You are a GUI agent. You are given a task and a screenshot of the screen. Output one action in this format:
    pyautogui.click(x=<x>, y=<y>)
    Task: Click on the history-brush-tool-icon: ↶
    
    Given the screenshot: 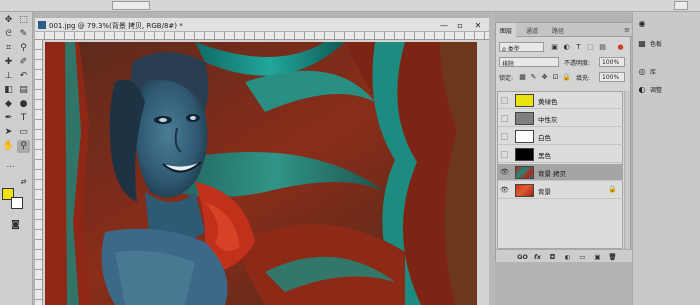 What is the action you would take?
    pyautogui.click(x=23, y=76)
    